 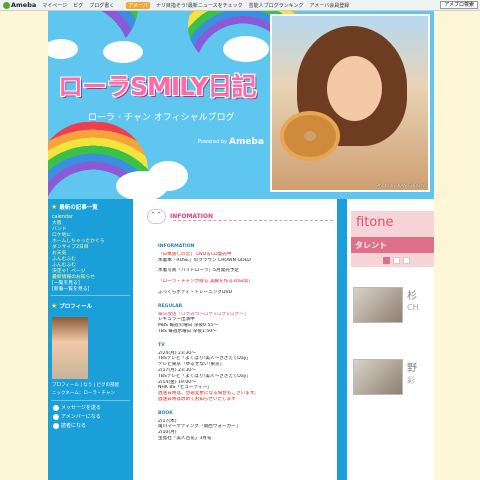 I want to click on info-title: INFOMATION, so click(x=192, y=216).